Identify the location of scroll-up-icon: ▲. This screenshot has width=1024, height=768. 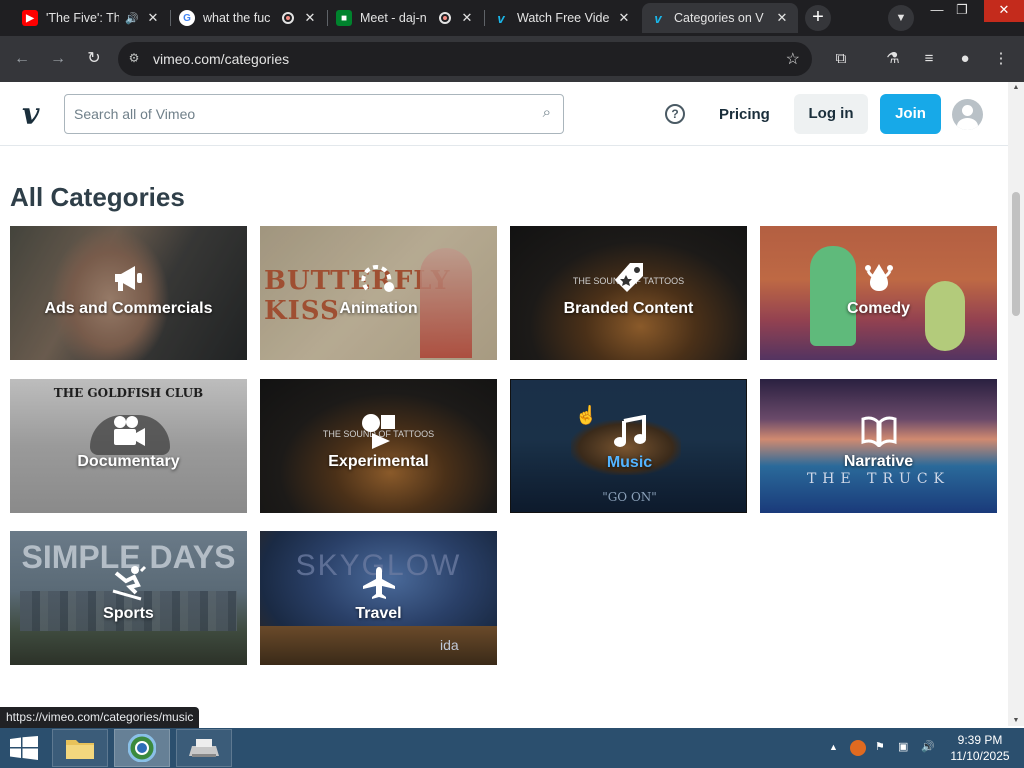
(1016, 87).